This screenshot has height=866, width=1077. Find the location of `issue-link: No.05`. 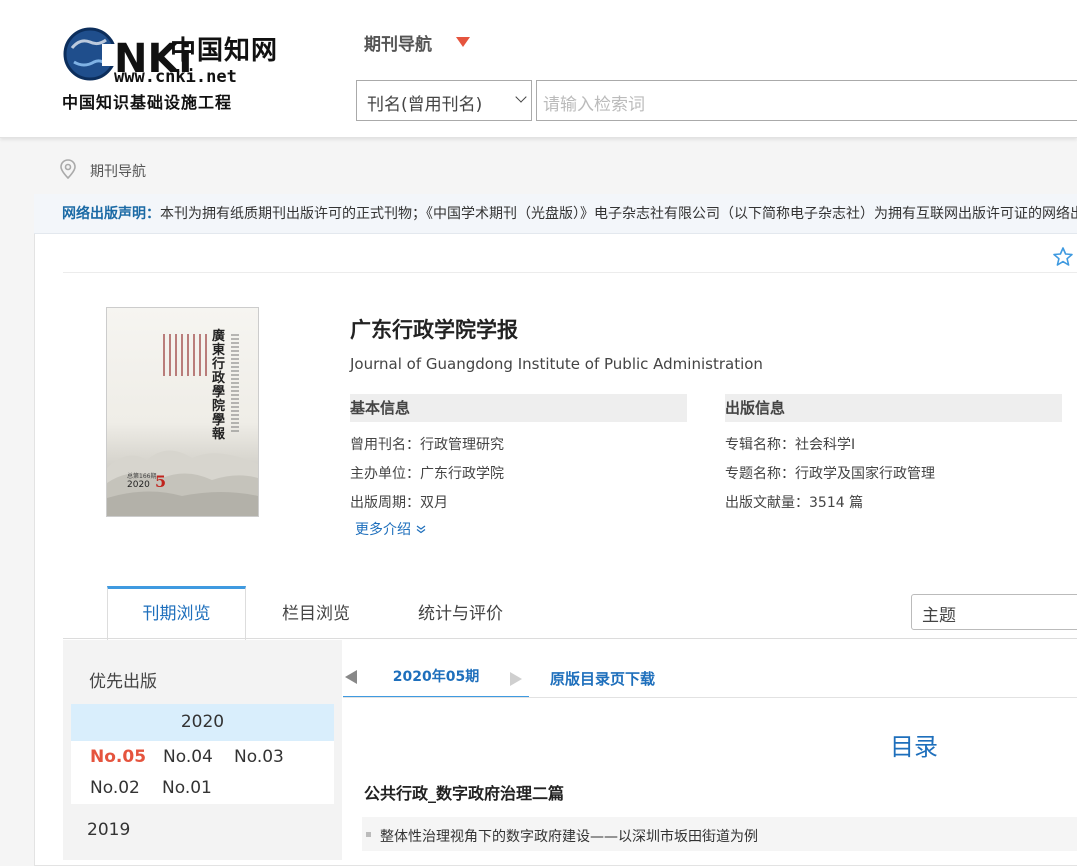

issue-link: No.05 is located at coordinates (118, 757).